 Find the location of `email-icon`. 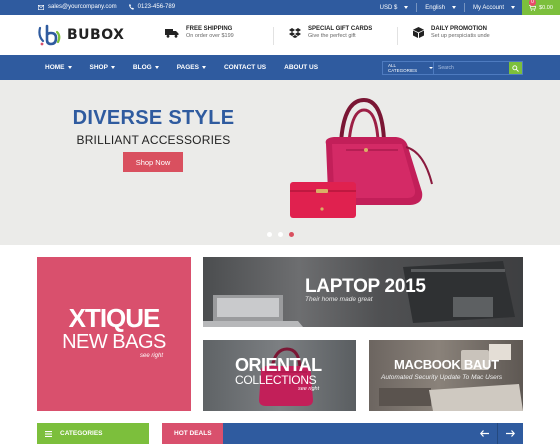

email-icon is located at coordinates (41, 7).